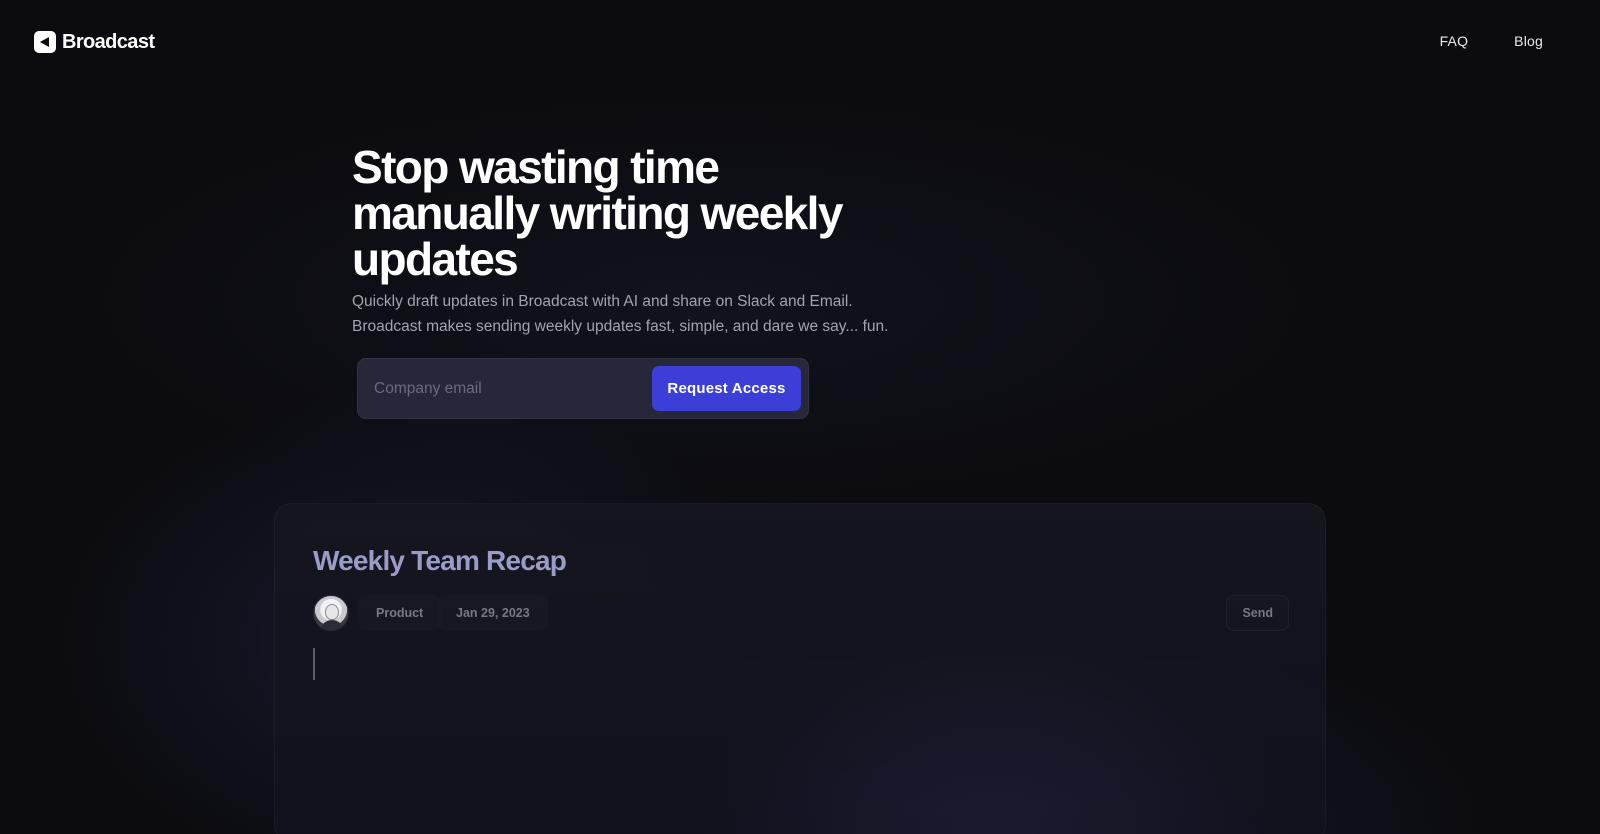 Image resolution: width=1600 pixels, height=834 pixels. What do you see at coordinates (1454, 41) in the screenshot?
I see `nav-link-faq: FAQ` at bounding box center [1454, 41].